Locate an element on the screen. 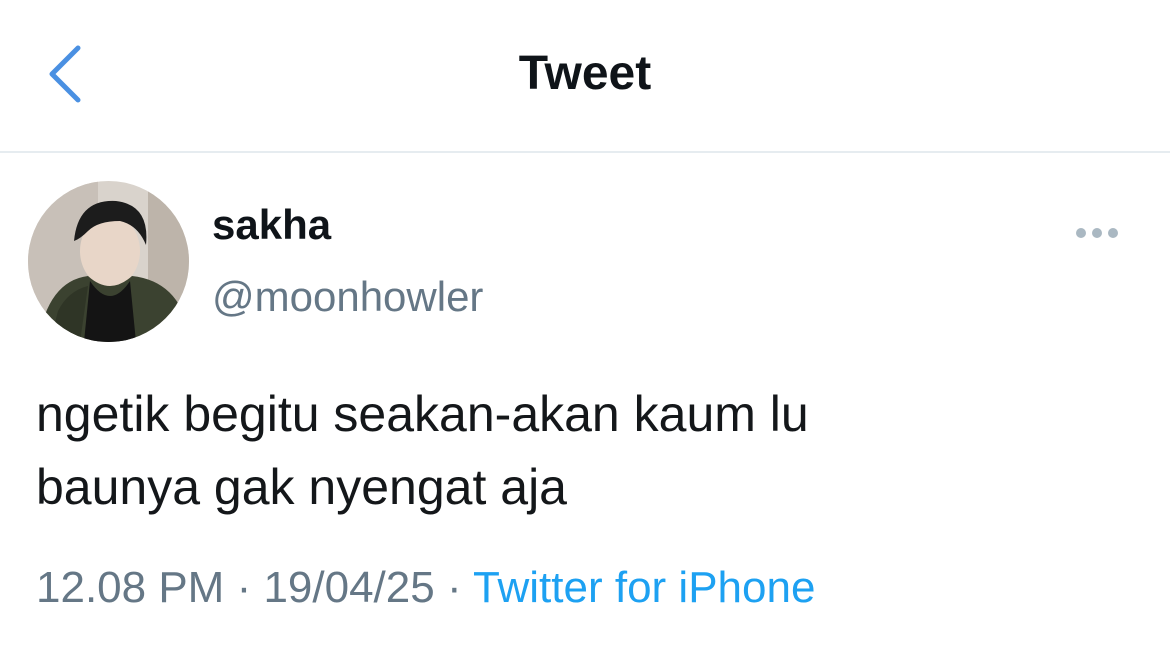 This screenshot has height=648, width=1170. tweet-time: 12.08 PM is located at coordinates (130, 587).